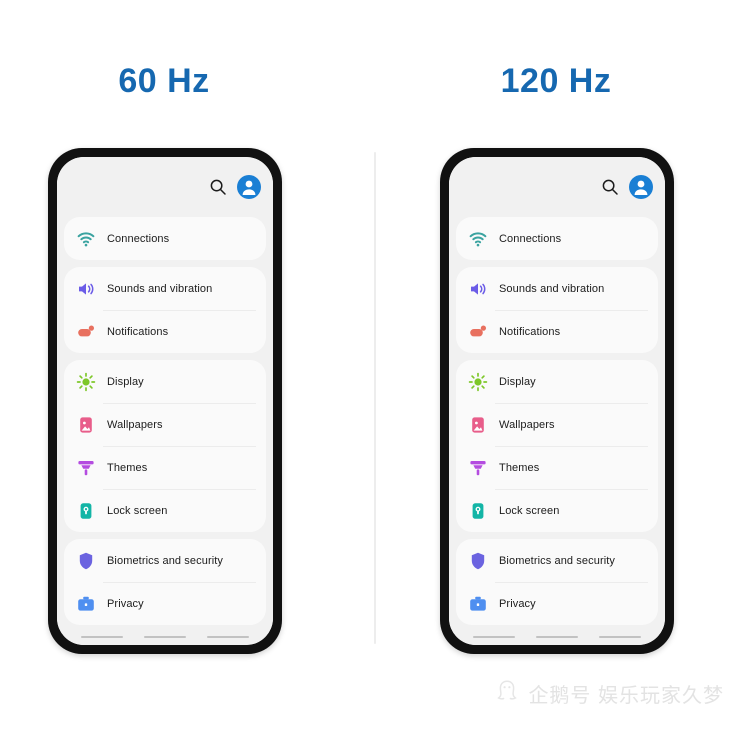  Describe the element at coordinates (375, 398) in the screenshot. I see `center-divider` at that location.